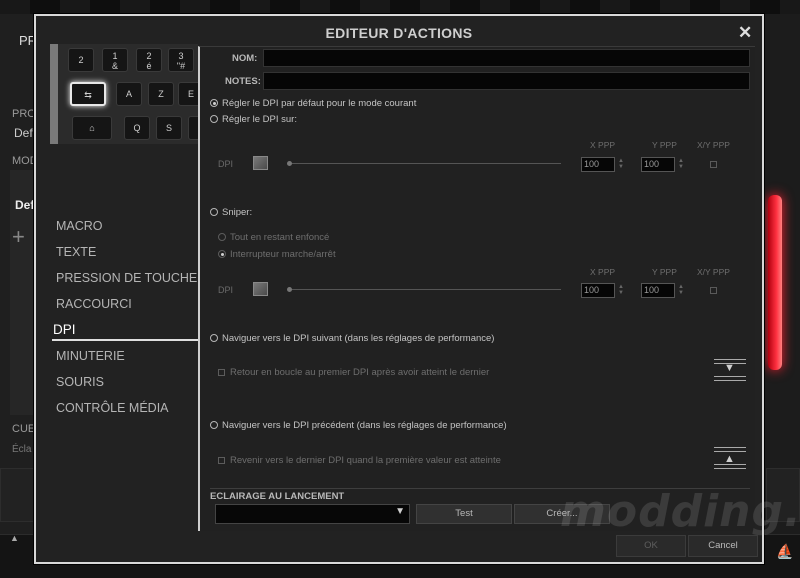  I want to click on name-label: NOM:, so click(245, 58).